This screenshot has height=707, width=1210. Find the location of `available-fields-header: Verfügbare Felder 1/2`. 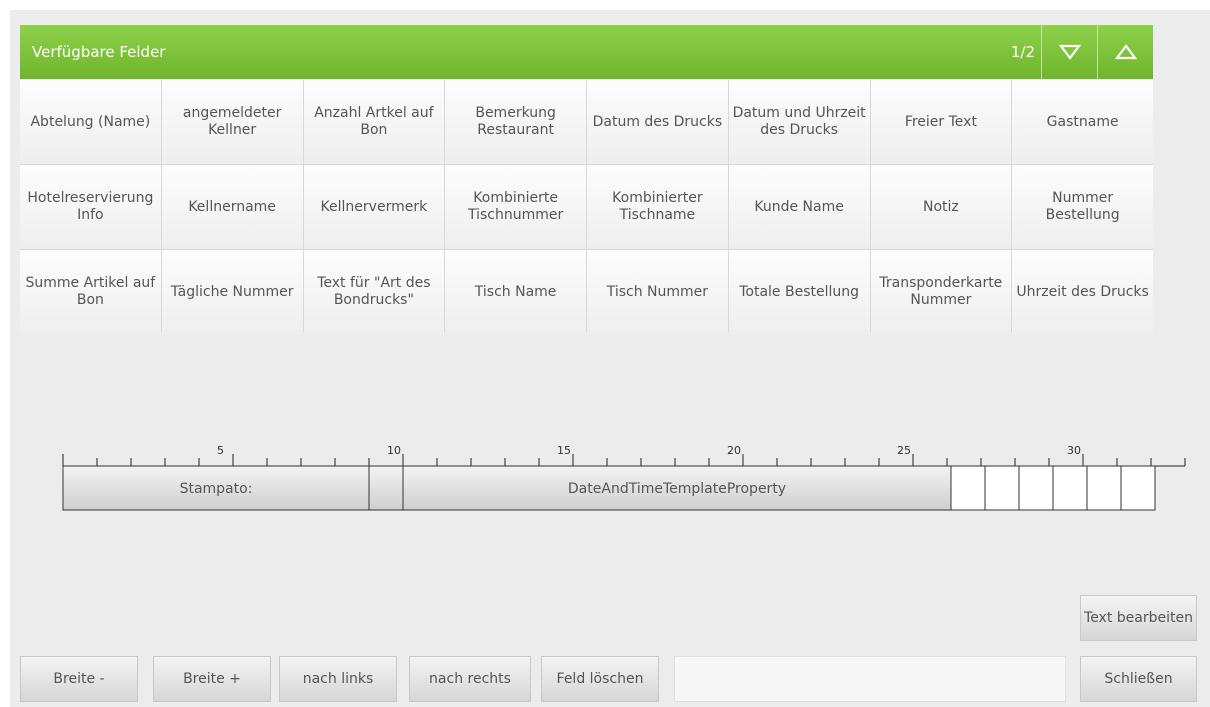

available-fields-header: Verfügbare Felder 1/2 is located at coordinates (586, 52).